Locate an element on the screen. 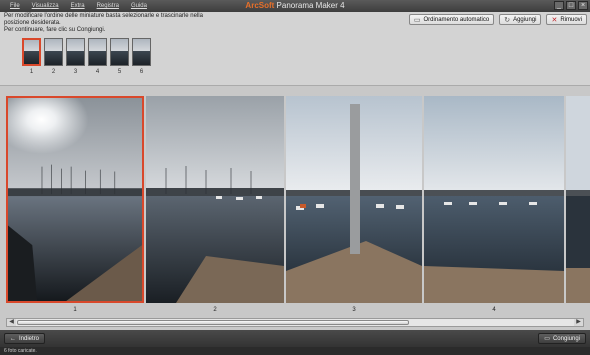 The image size is (590, 355). status-bar: 6 foto caricate. is located at coordinates (295, 351).